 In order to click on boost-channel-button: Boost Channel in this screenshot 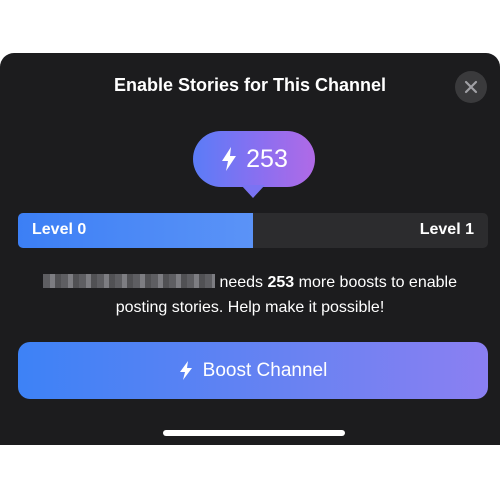, I will do `click(253, 370)`.